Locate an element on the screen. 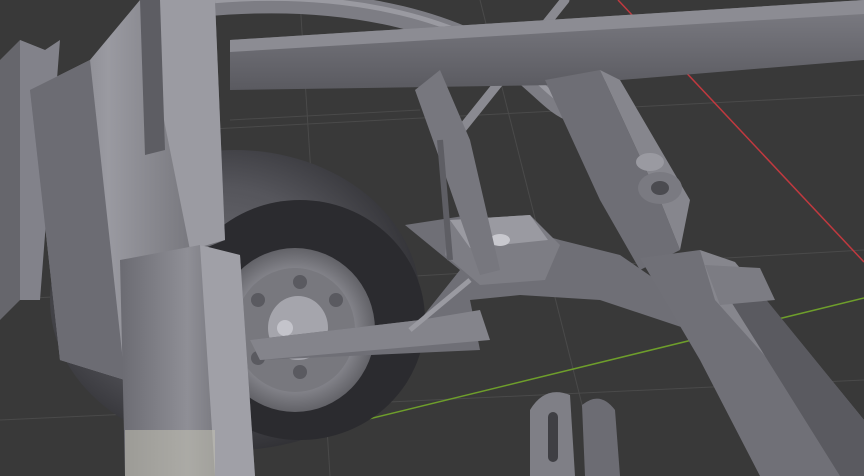 The image size is (864, 476). bracket is located at coordinates (575, 434).